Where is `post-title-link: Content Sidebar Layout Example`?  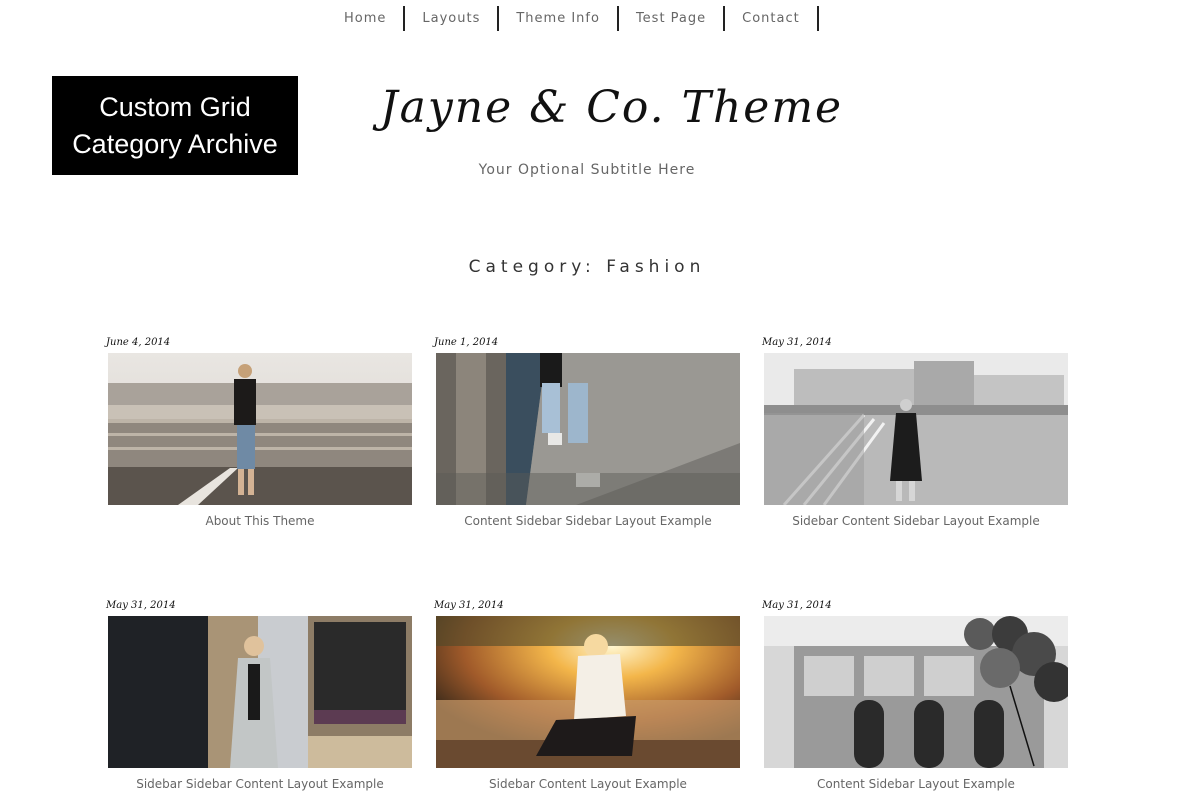 post-title-link: Content Sidebar Layout Example is located at coordinates (916, 784).